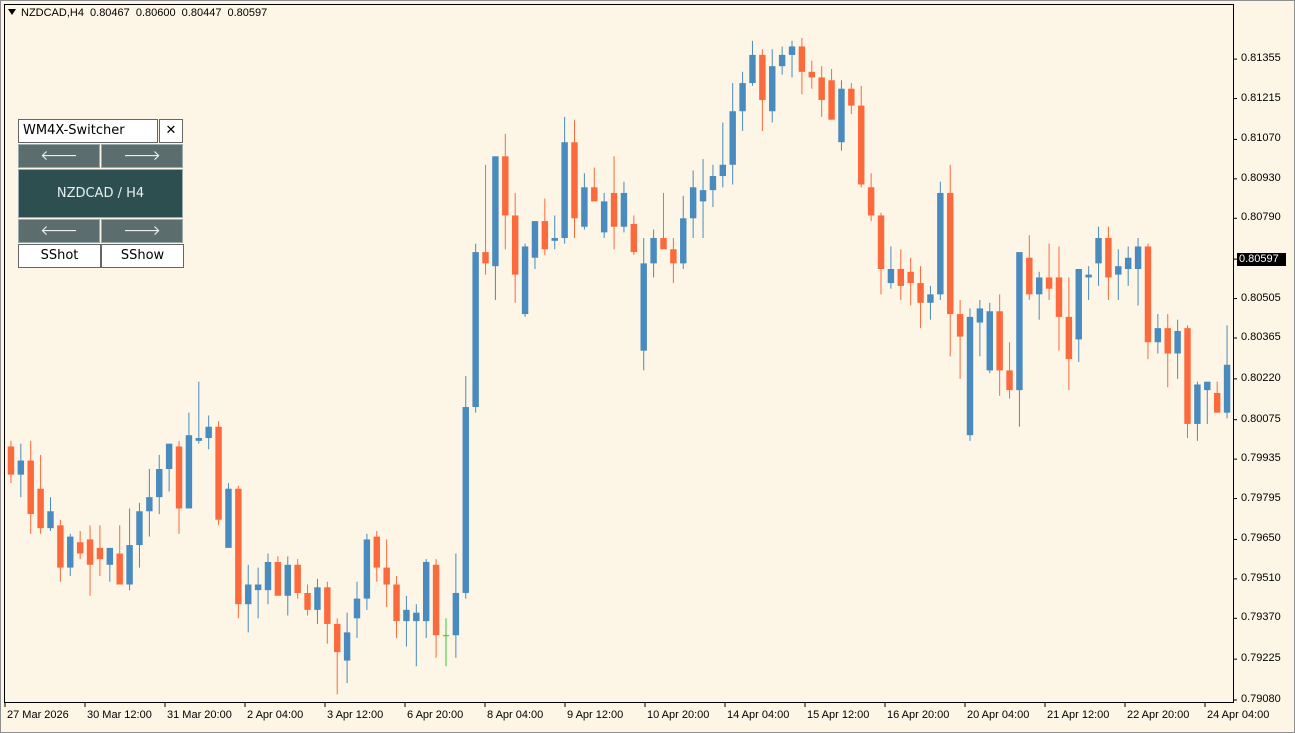 The height and width of the screenshot is (733, 1295). I want to click on next-symbol-button: 🡒, so click(142, 156).